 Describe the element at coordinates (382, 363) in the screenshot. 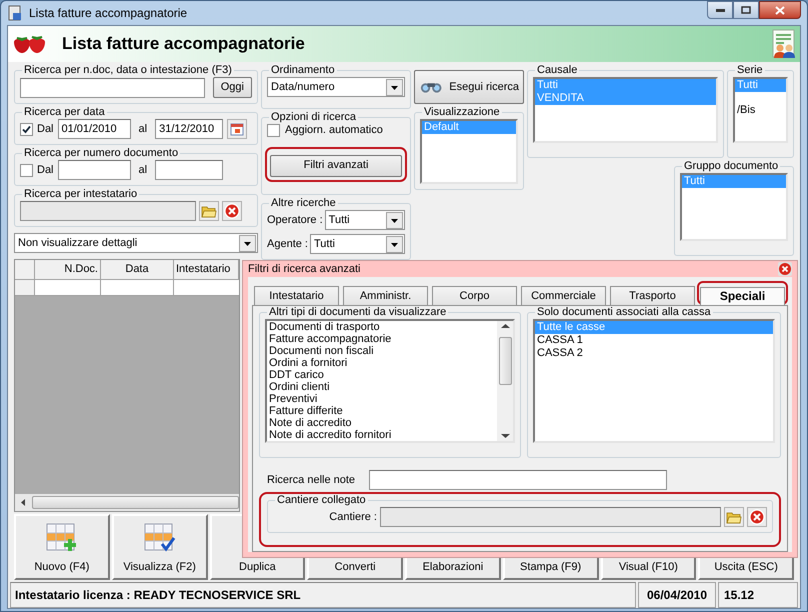

I see `list-item: Ordini a fornitori` at that location.